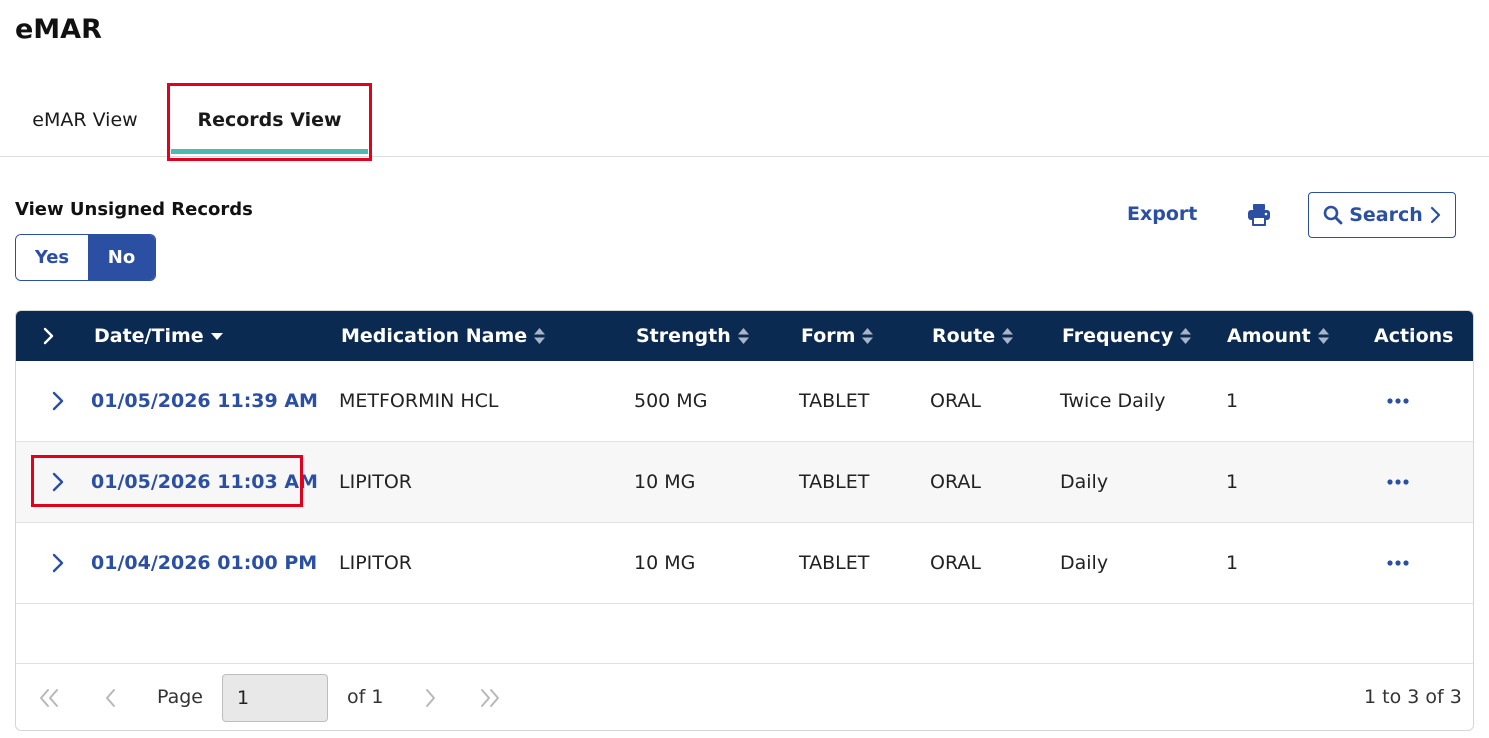 The image size is (1489, 738). I want to click on column-header-medication: Medication Name, so click(443, 336).